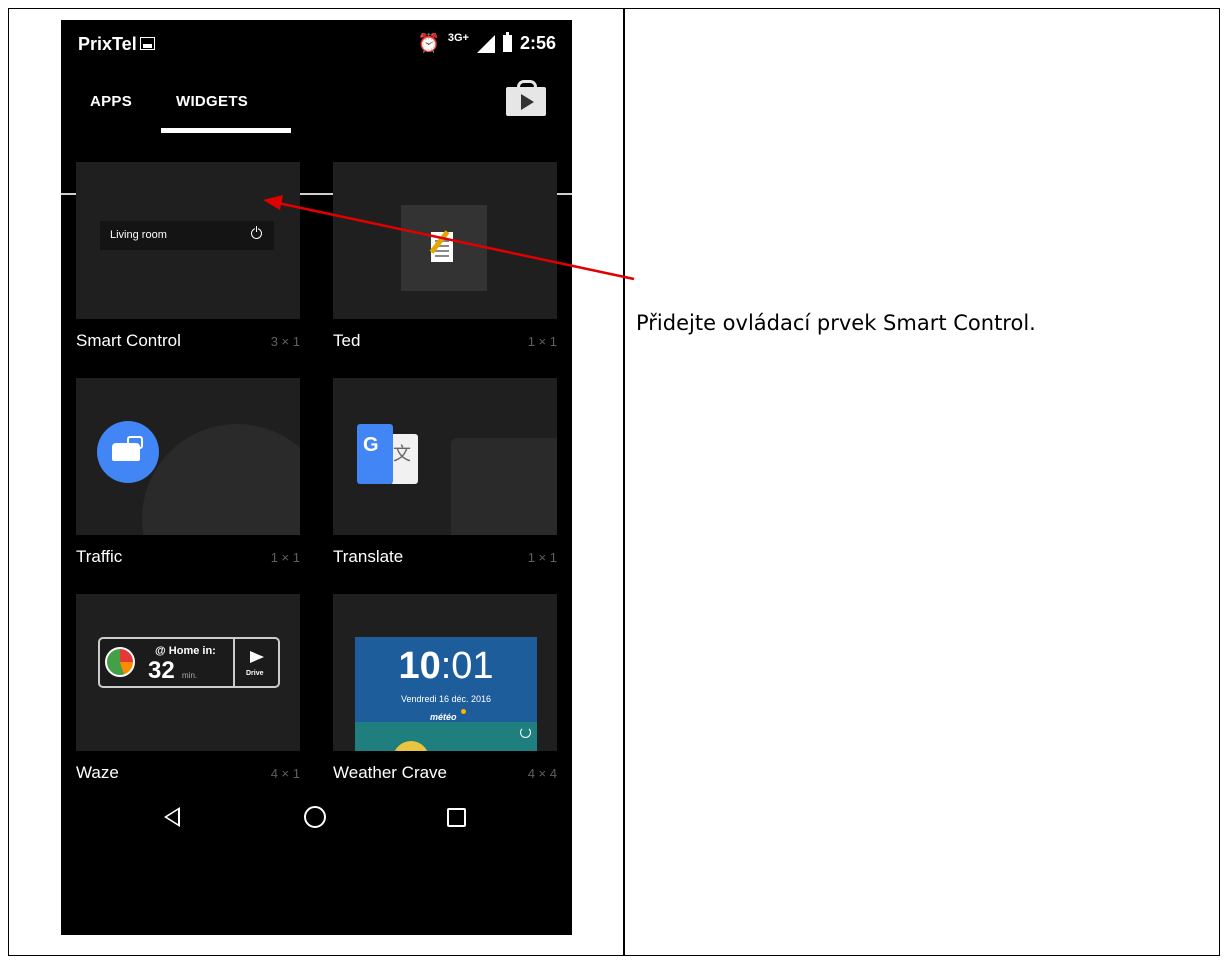  What do you see at coordinates (138, 235) in the screenshot?
I see `room-label: Living room` at bounding box center [138, 235].